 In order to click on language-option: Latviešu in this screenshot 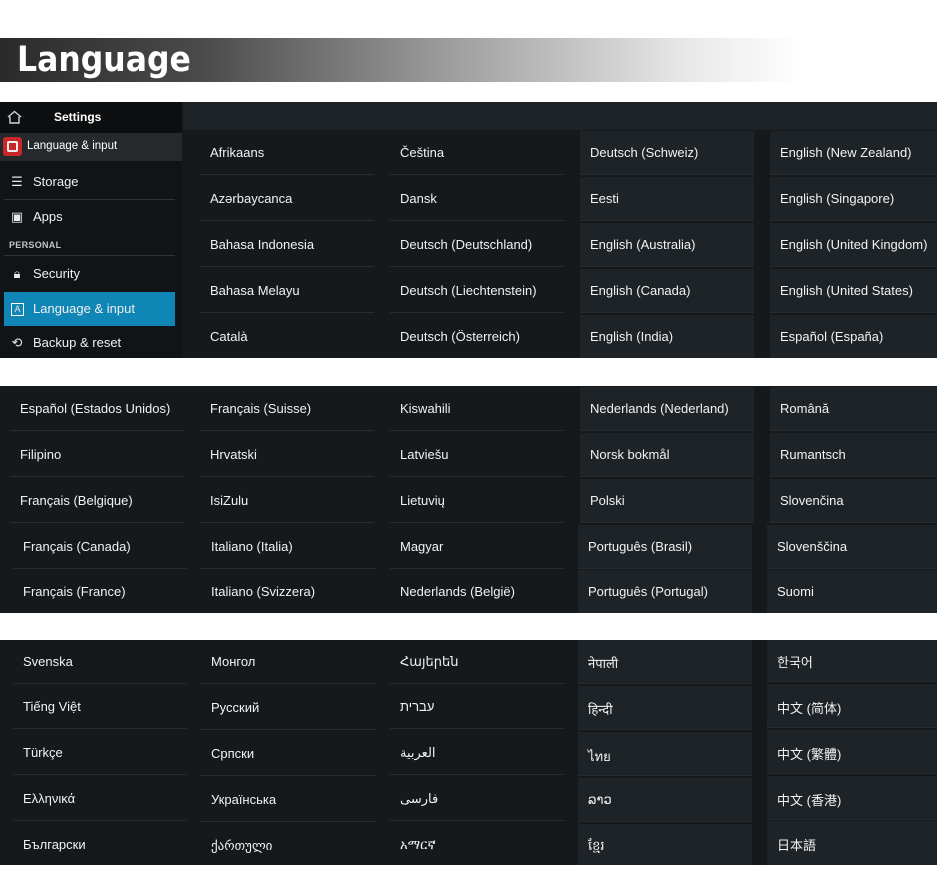, I will do `click(477, 455)`.